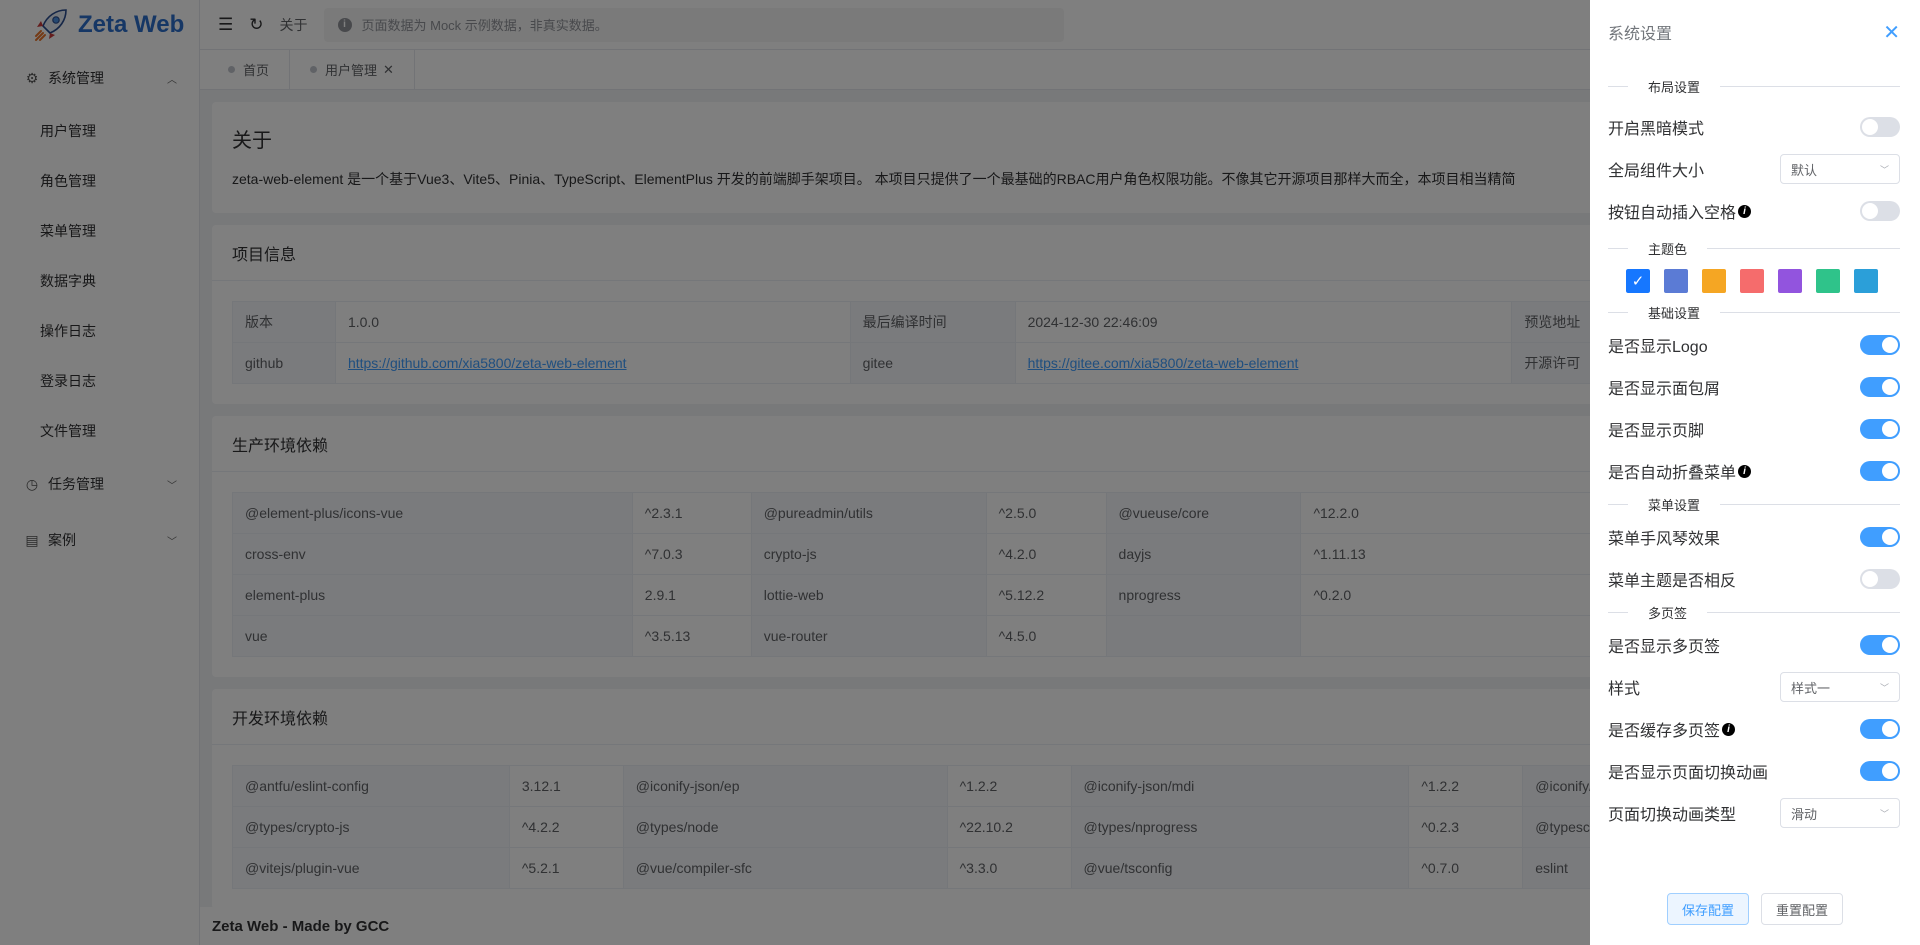  Describe the element at coordinates (1664, 389) in the screenshot. I see `setting-label-text: 是否显示面包屑` at that location.